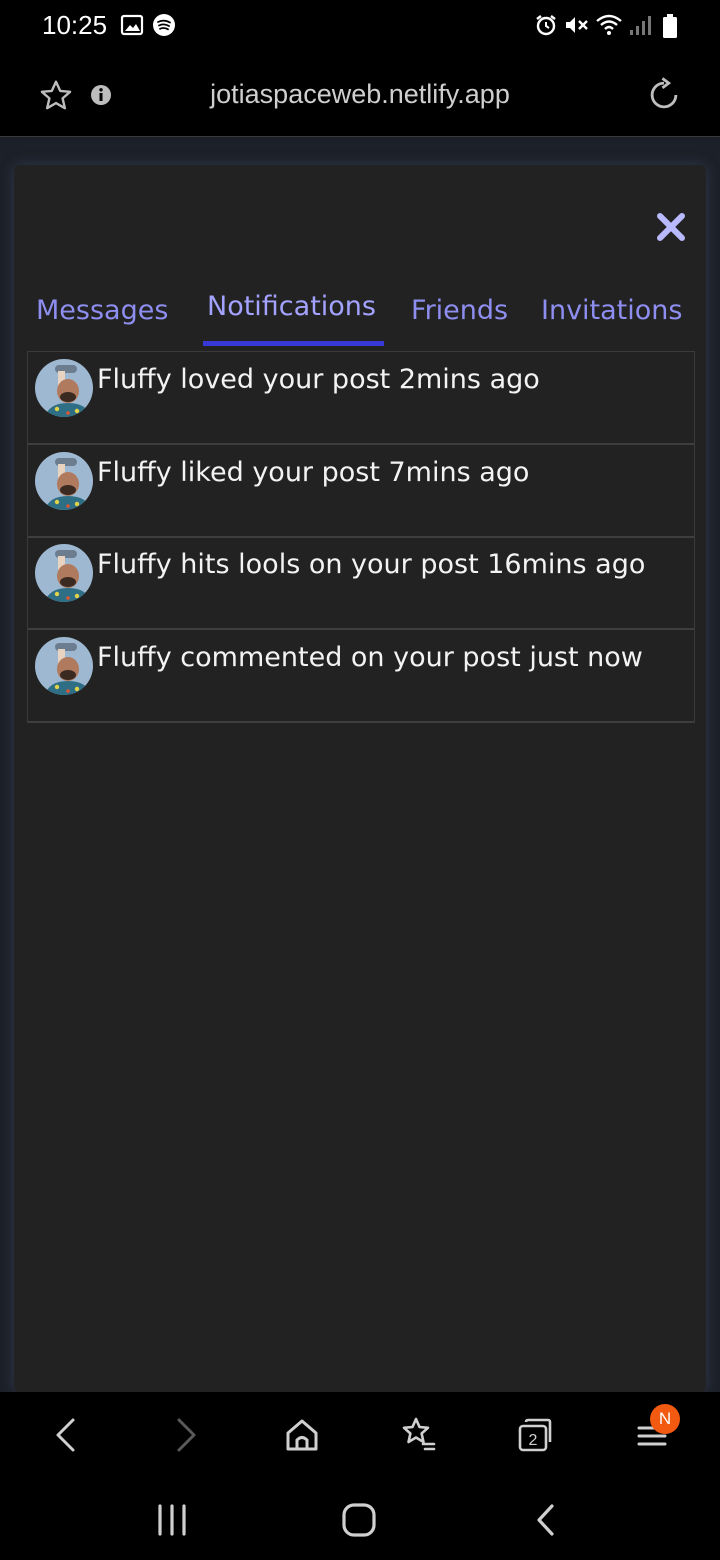  Describe the element at coordinates (611, 310) in the screenshot. I see `tab-invitations: Invitations` at that location.